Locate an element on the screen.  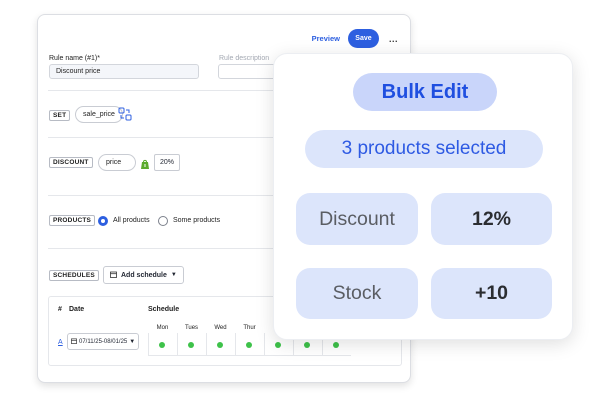
shopify-icon is located at coordinates (145, 163).